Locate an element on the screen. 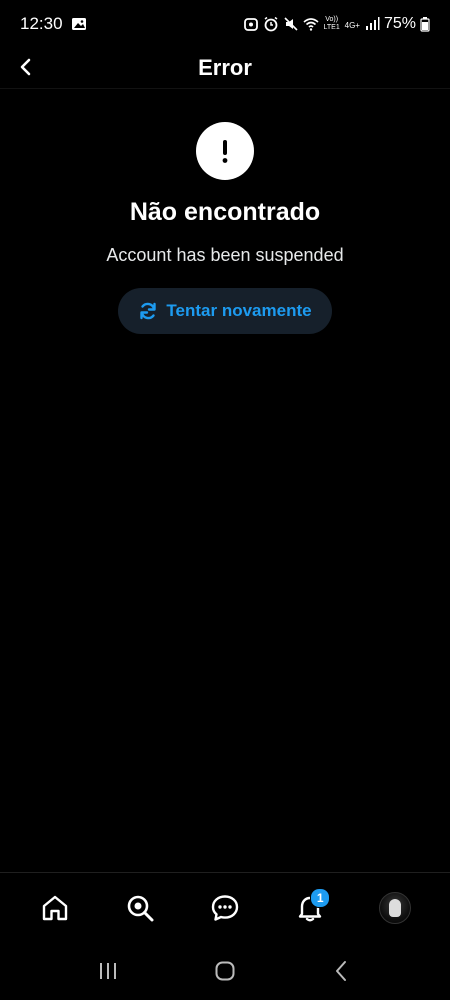  status-bar: 12:30 Vo)) LTE1 4G+ 75% is located at coordinates (225, 24).